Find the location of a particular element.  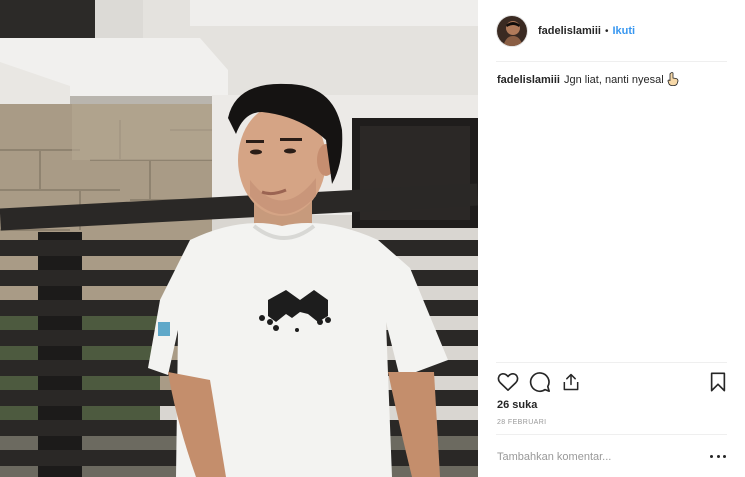

bookmark-icon is located at coordinates (718, 382).